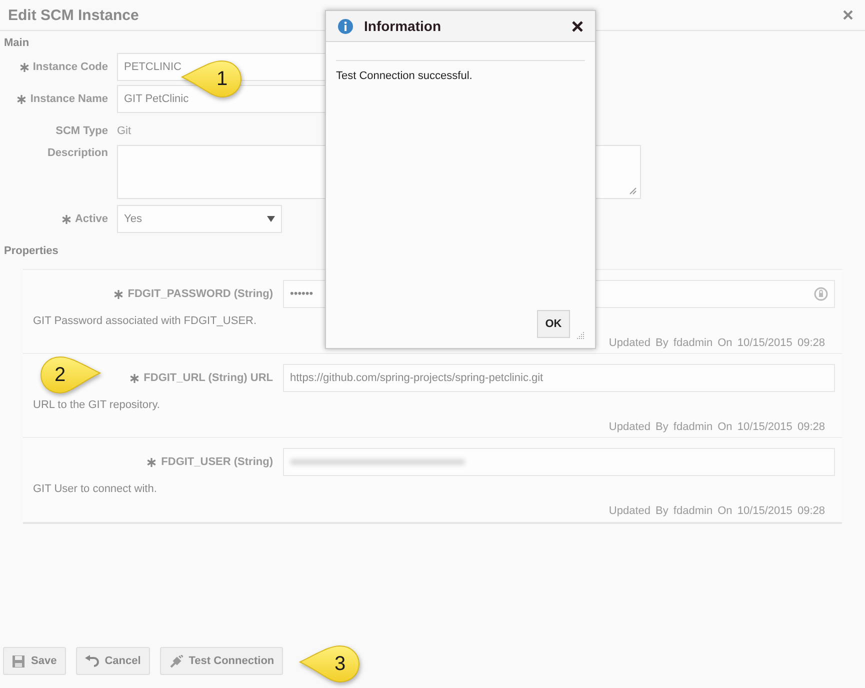 The image size is (865, 688). I want to click on ok-button: OK, so click(553, 324).